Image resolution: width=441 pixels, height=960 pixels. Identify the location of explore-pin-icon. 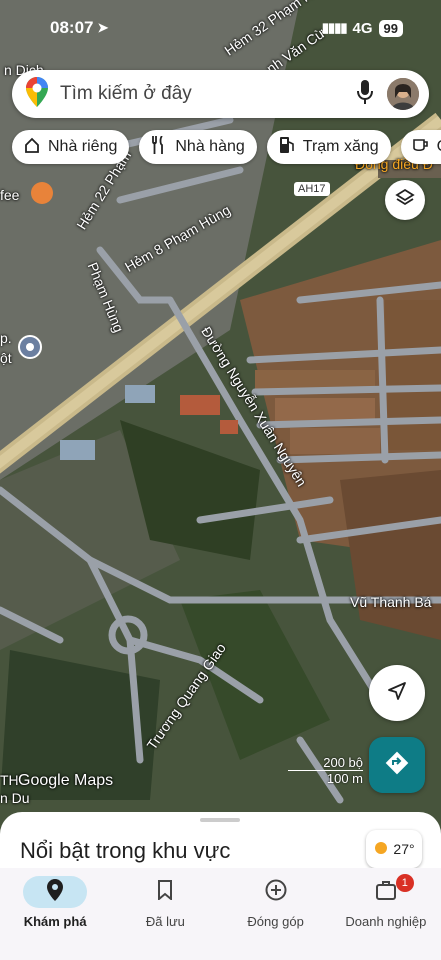
(55, 892).